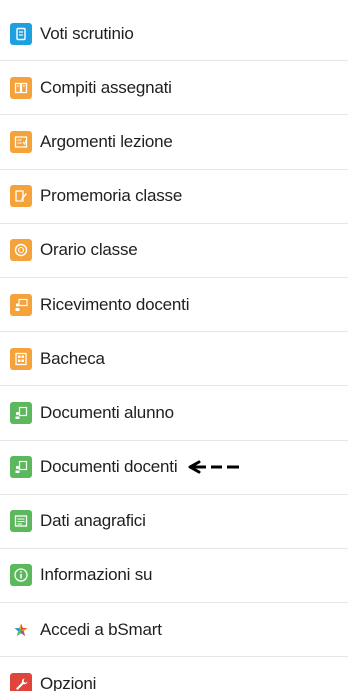 The image size is (348, 691). I want to click on menu-item-label: Voti scrutinio, so click(87, 33).